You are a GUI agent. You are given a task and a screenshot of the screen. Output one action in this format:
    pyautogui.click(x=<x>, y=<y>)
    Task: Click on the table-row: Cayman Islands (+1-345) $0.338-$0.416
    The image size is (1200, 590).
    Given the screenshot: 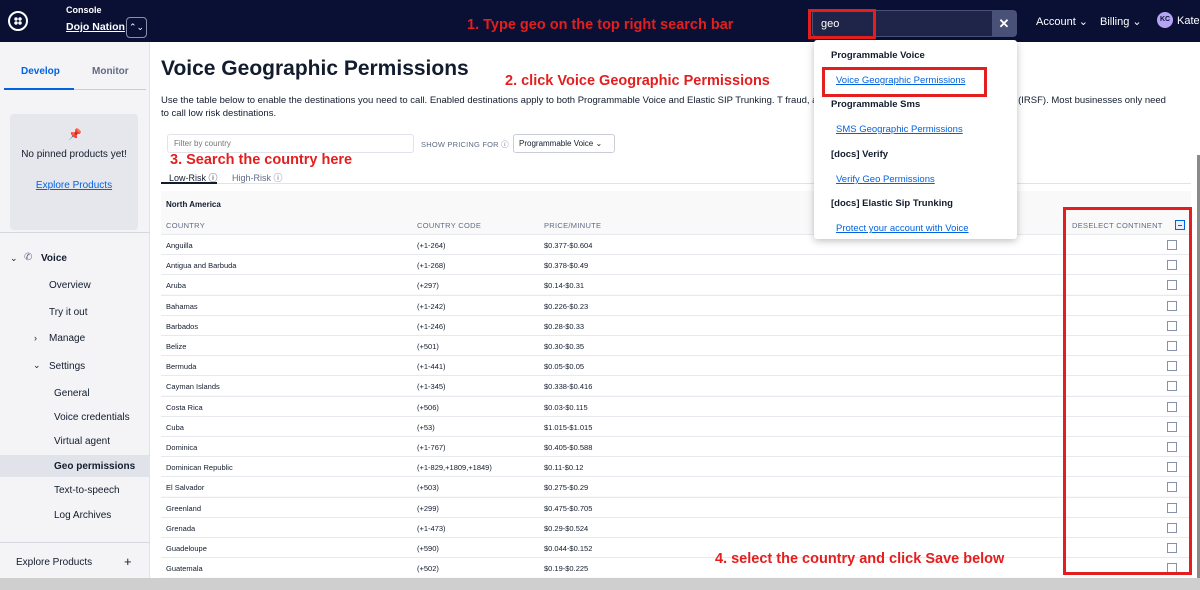 What is the action you would take?
    pyautogui.click(x=676, y=385)
    